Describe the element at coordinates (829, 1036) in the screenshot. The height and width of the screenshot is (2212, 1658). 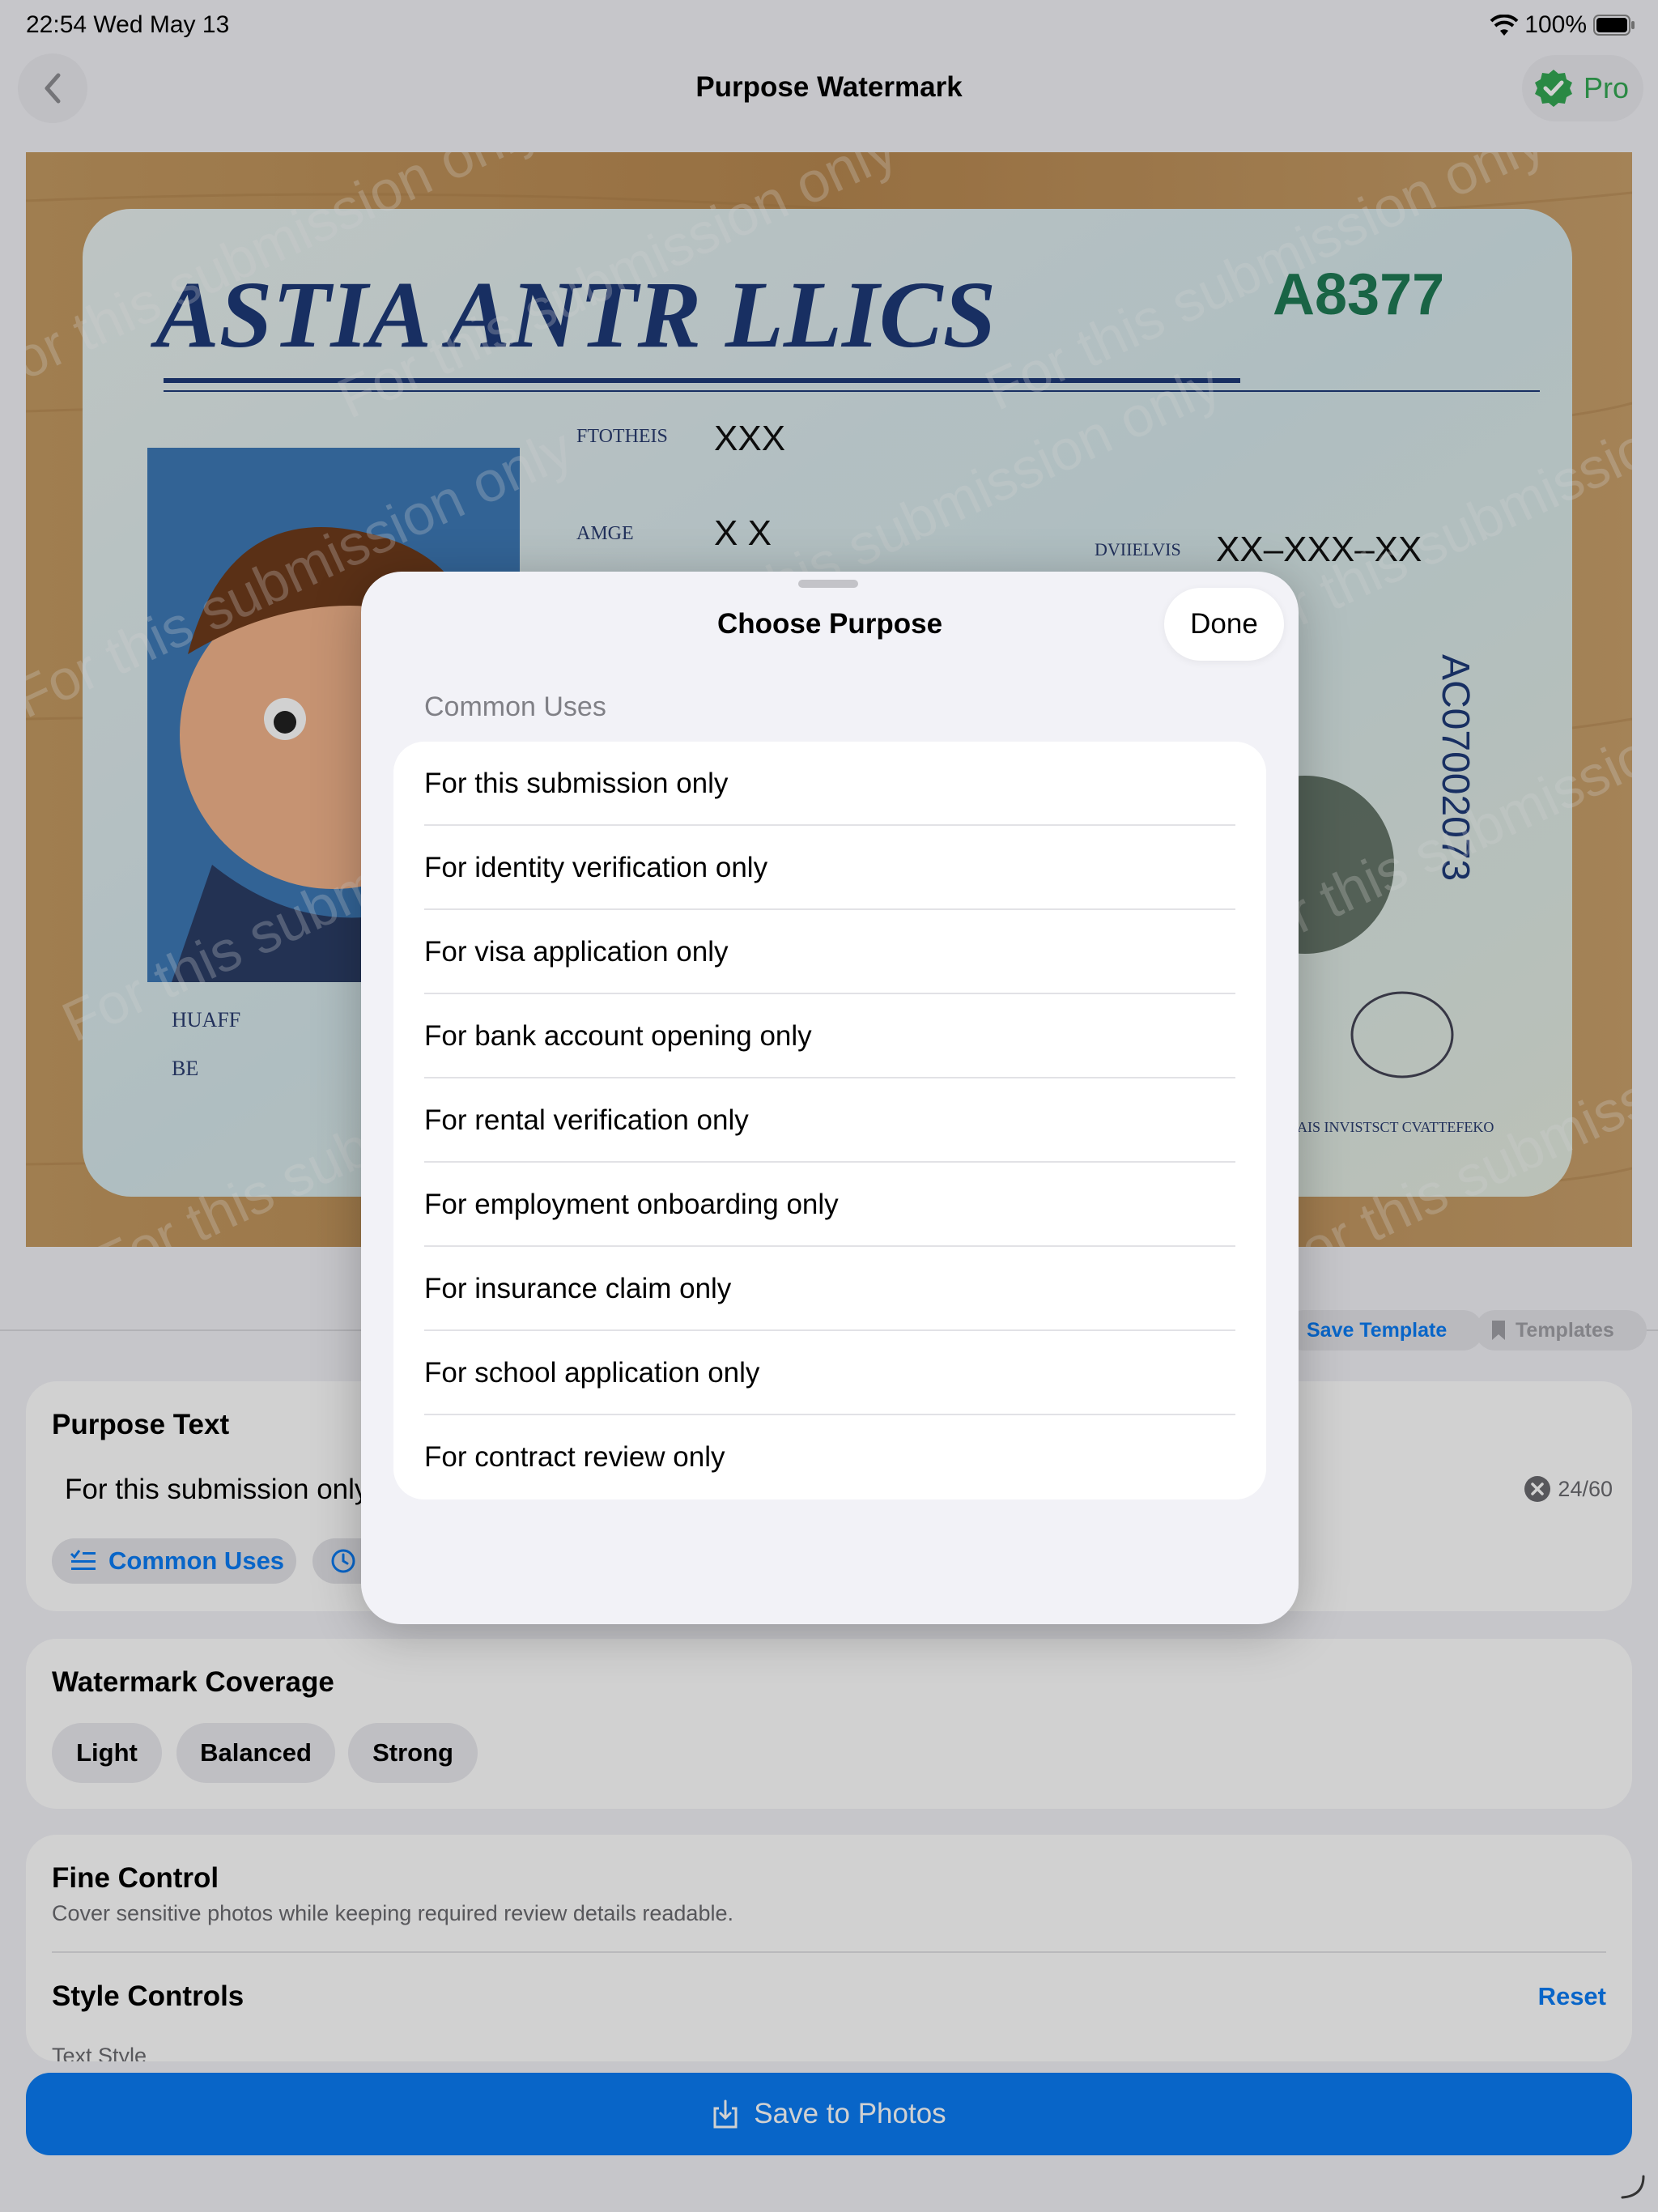
I see `purpose-option: For bank account opening only` at that location.